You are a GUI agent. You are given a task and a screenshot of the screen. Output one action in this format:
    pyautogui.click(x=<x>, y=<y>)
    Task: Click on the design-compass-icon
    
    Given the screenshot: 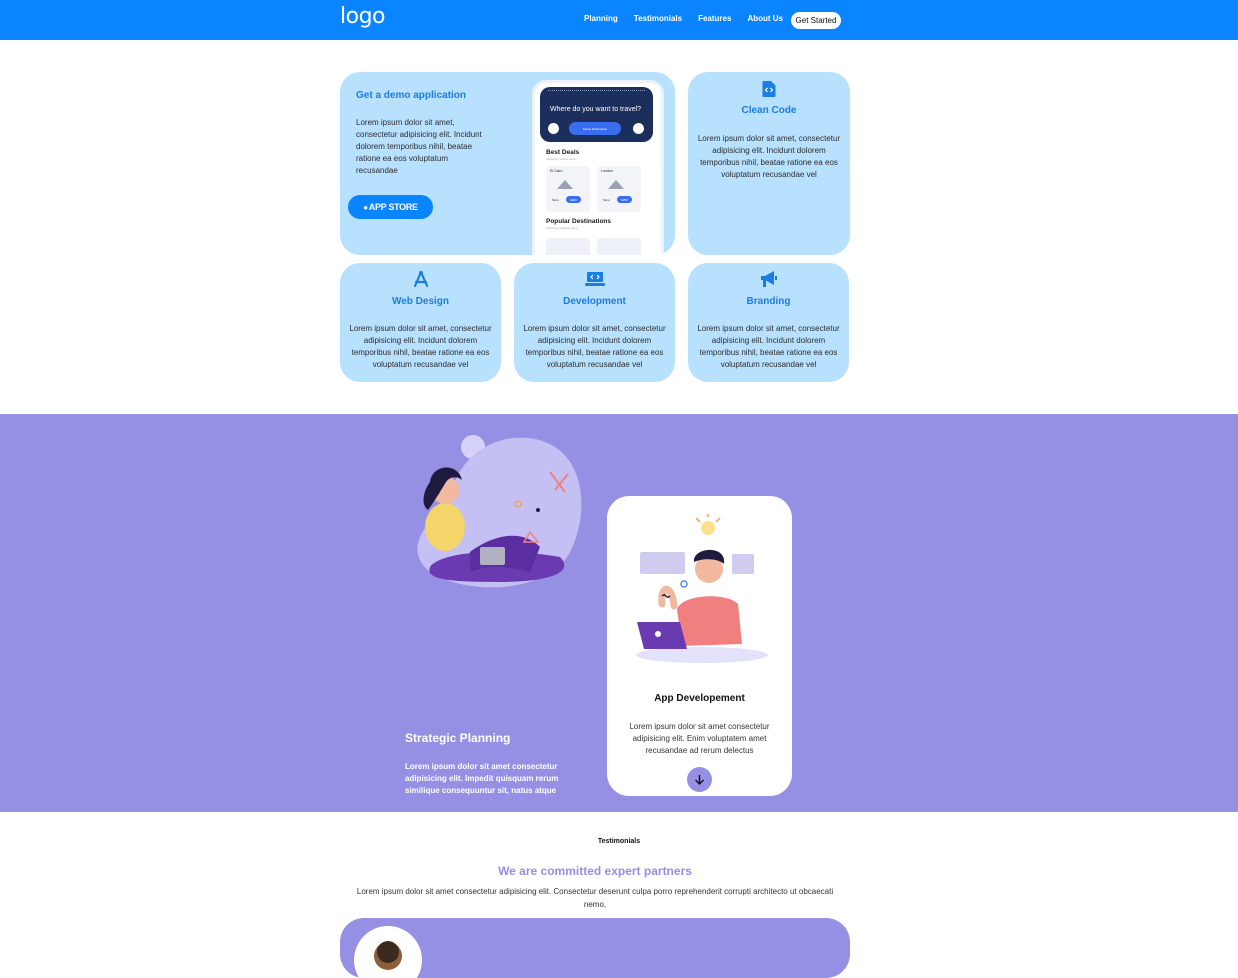 What is the action you would take?
    pyautogui.click(x=421, y=281)
    